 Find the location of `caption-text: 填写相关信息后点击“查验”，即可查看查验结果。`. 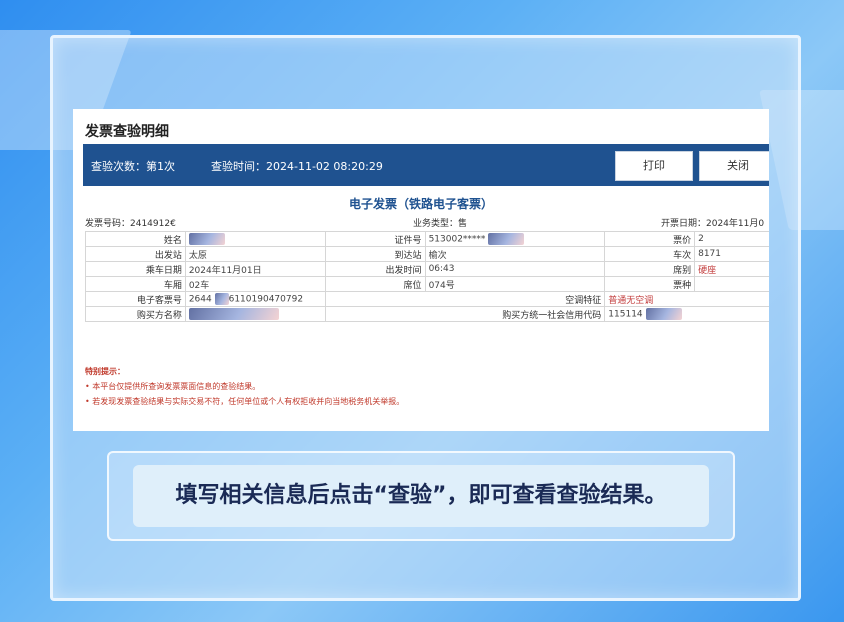

caption-text: 填写相关信息后点击“查验”，即可查看查验结果。 is located at coordinates (421, 496).